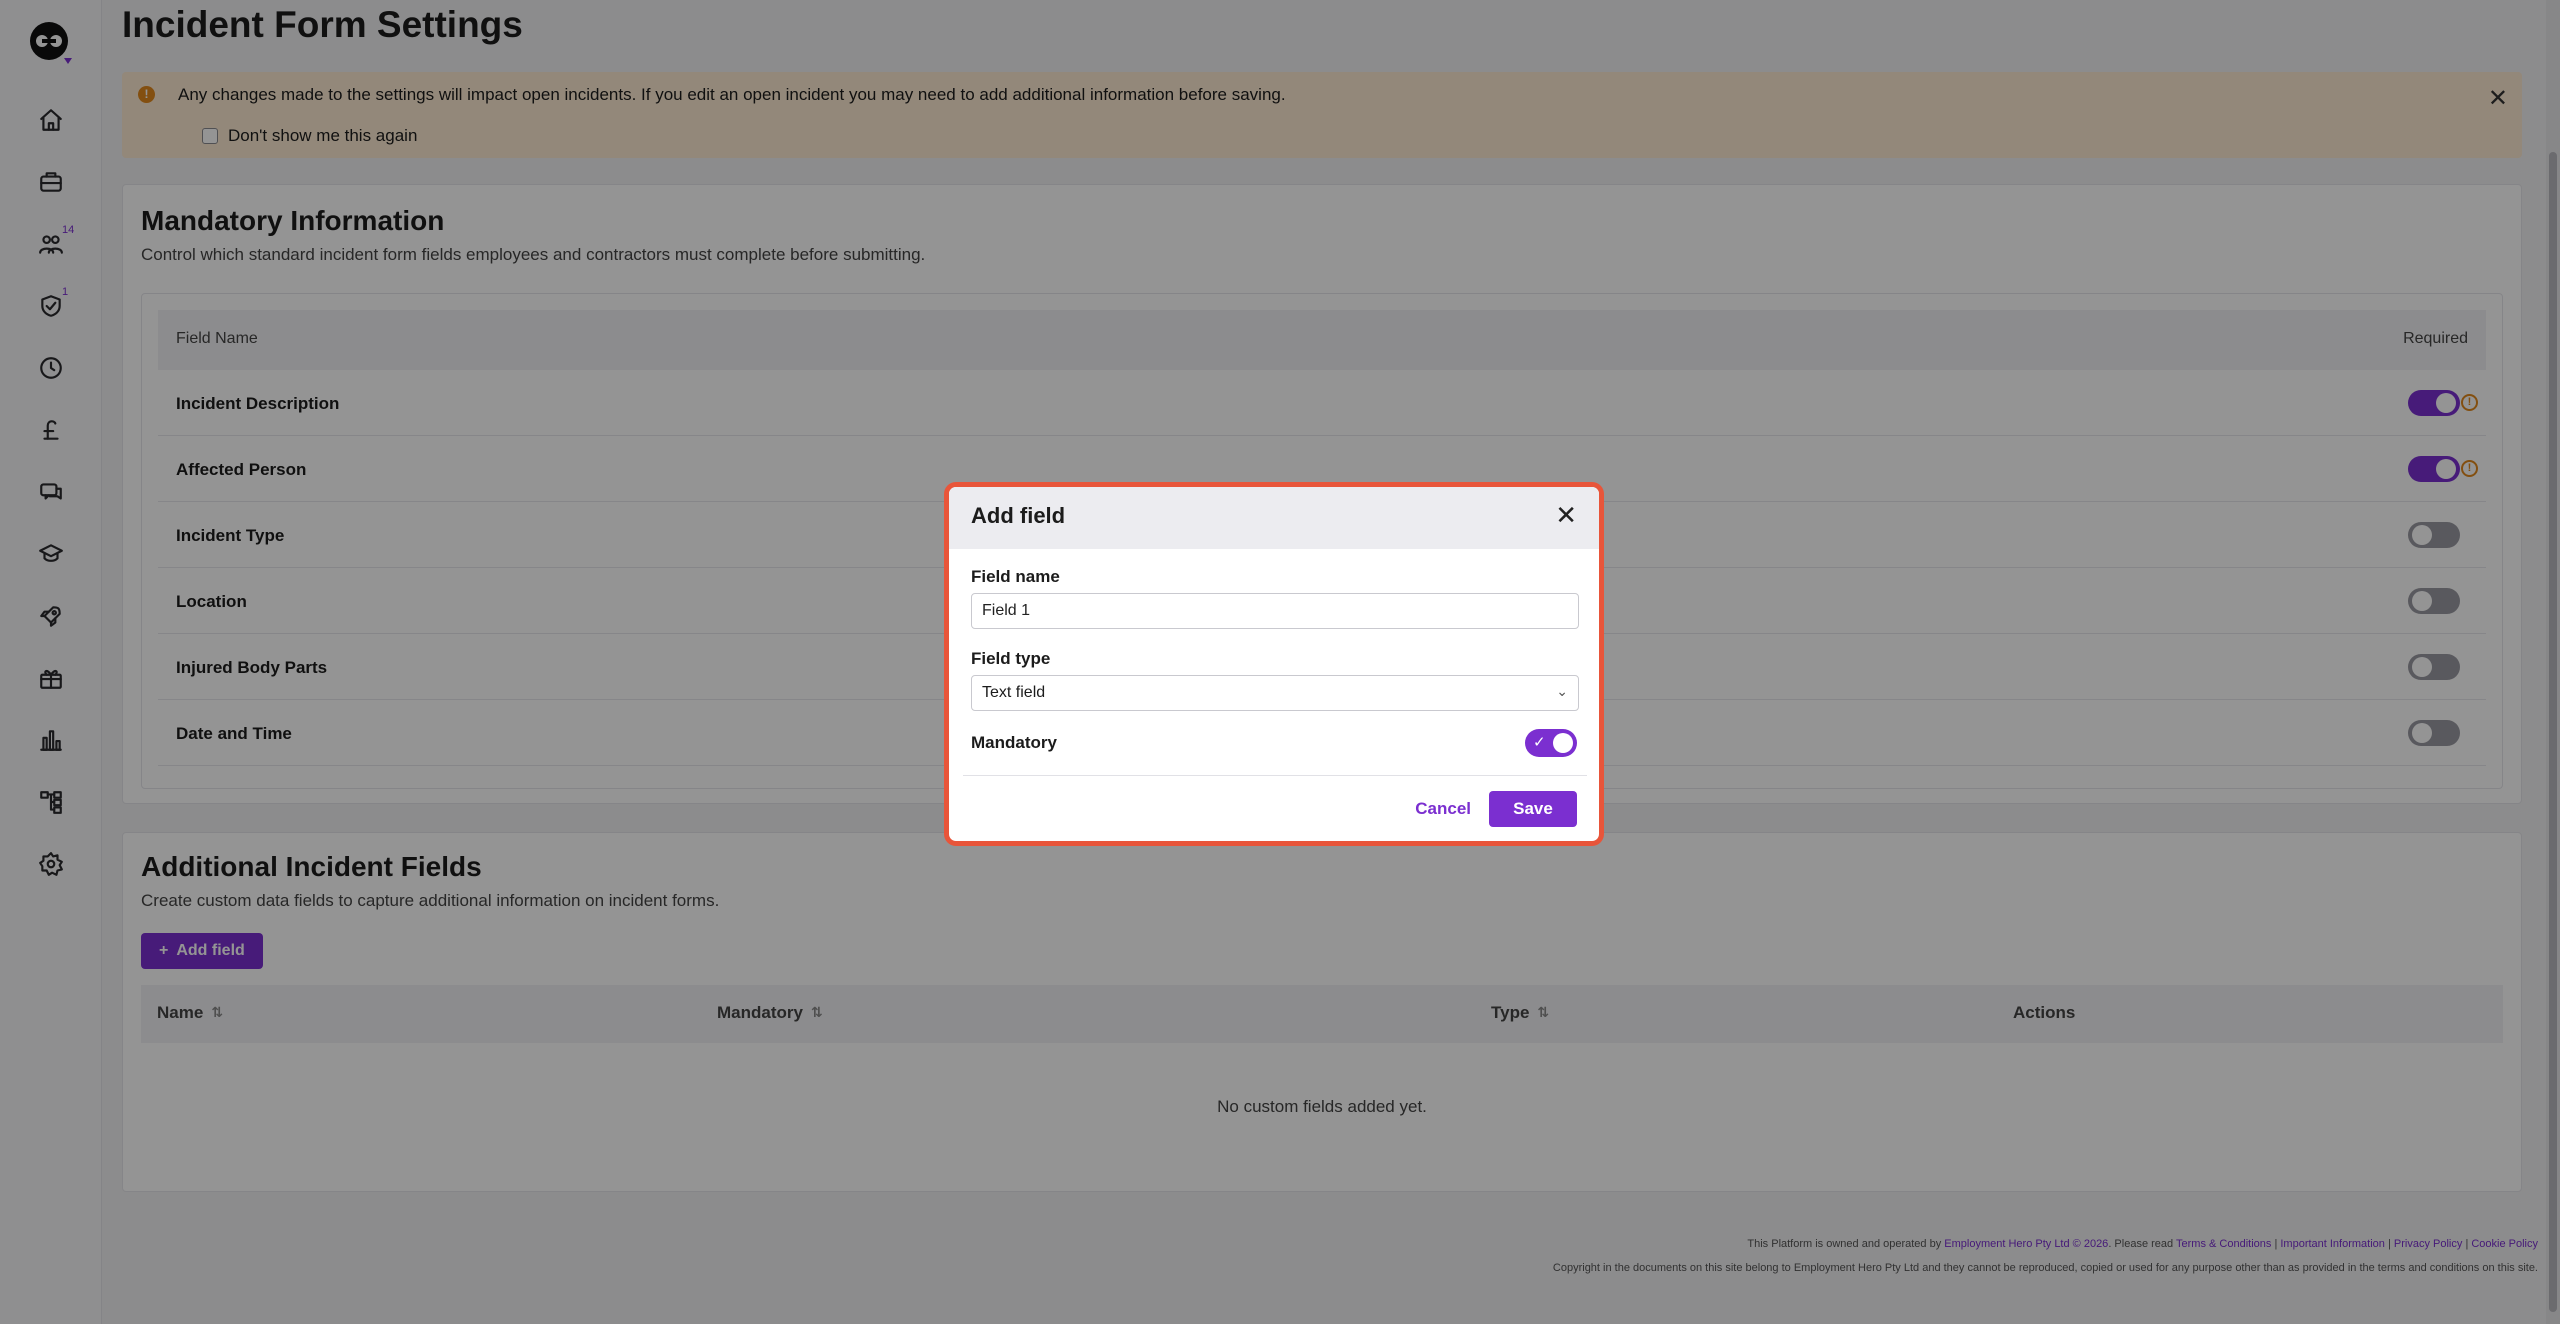 The image size is (2560, 1324). What do you see at coordinates (1275, 775) in the screenshot?
I see `dialog-divider` at bounding box center [1275, 775].